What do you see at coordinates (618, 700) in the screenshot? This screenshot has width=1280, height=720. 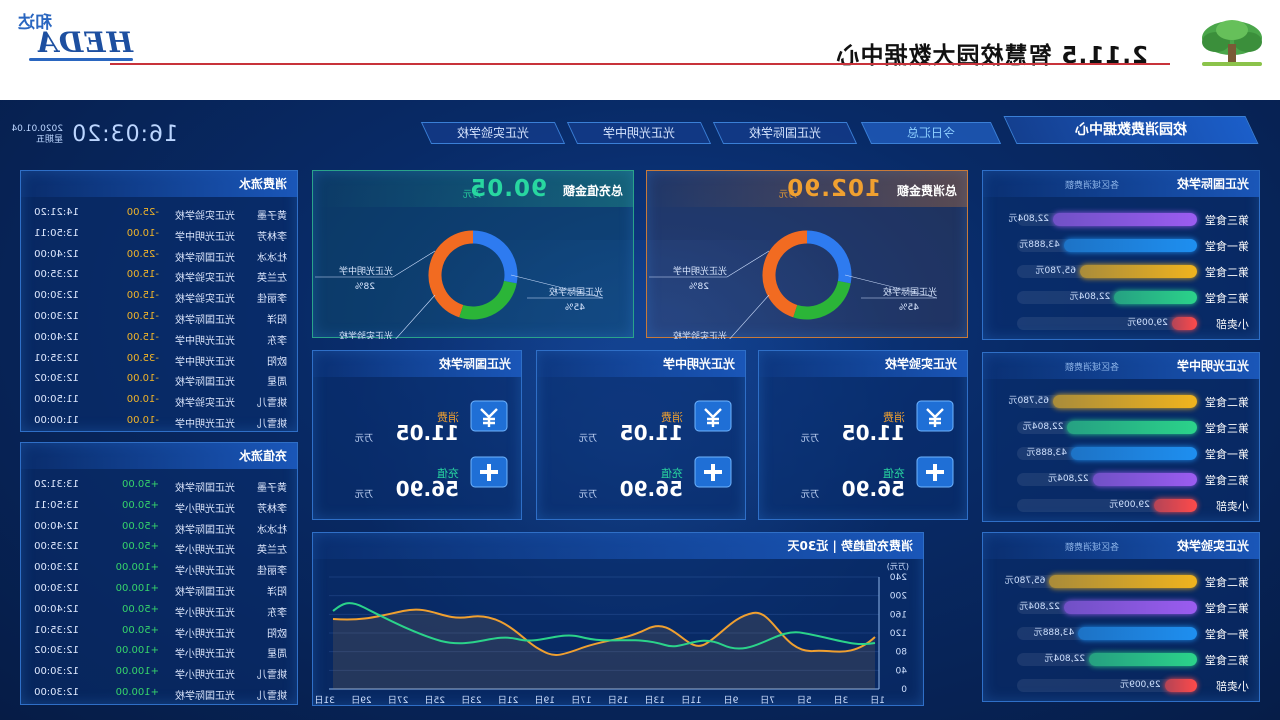 I see `x-tick: 15日` at bounding box center [618, 700].